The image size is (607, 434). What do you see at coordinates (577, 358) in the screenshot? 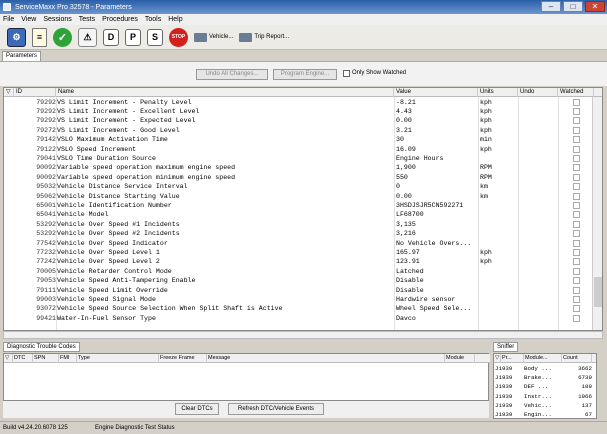
I see `column-count: Count` at bounding box center [577, 358].